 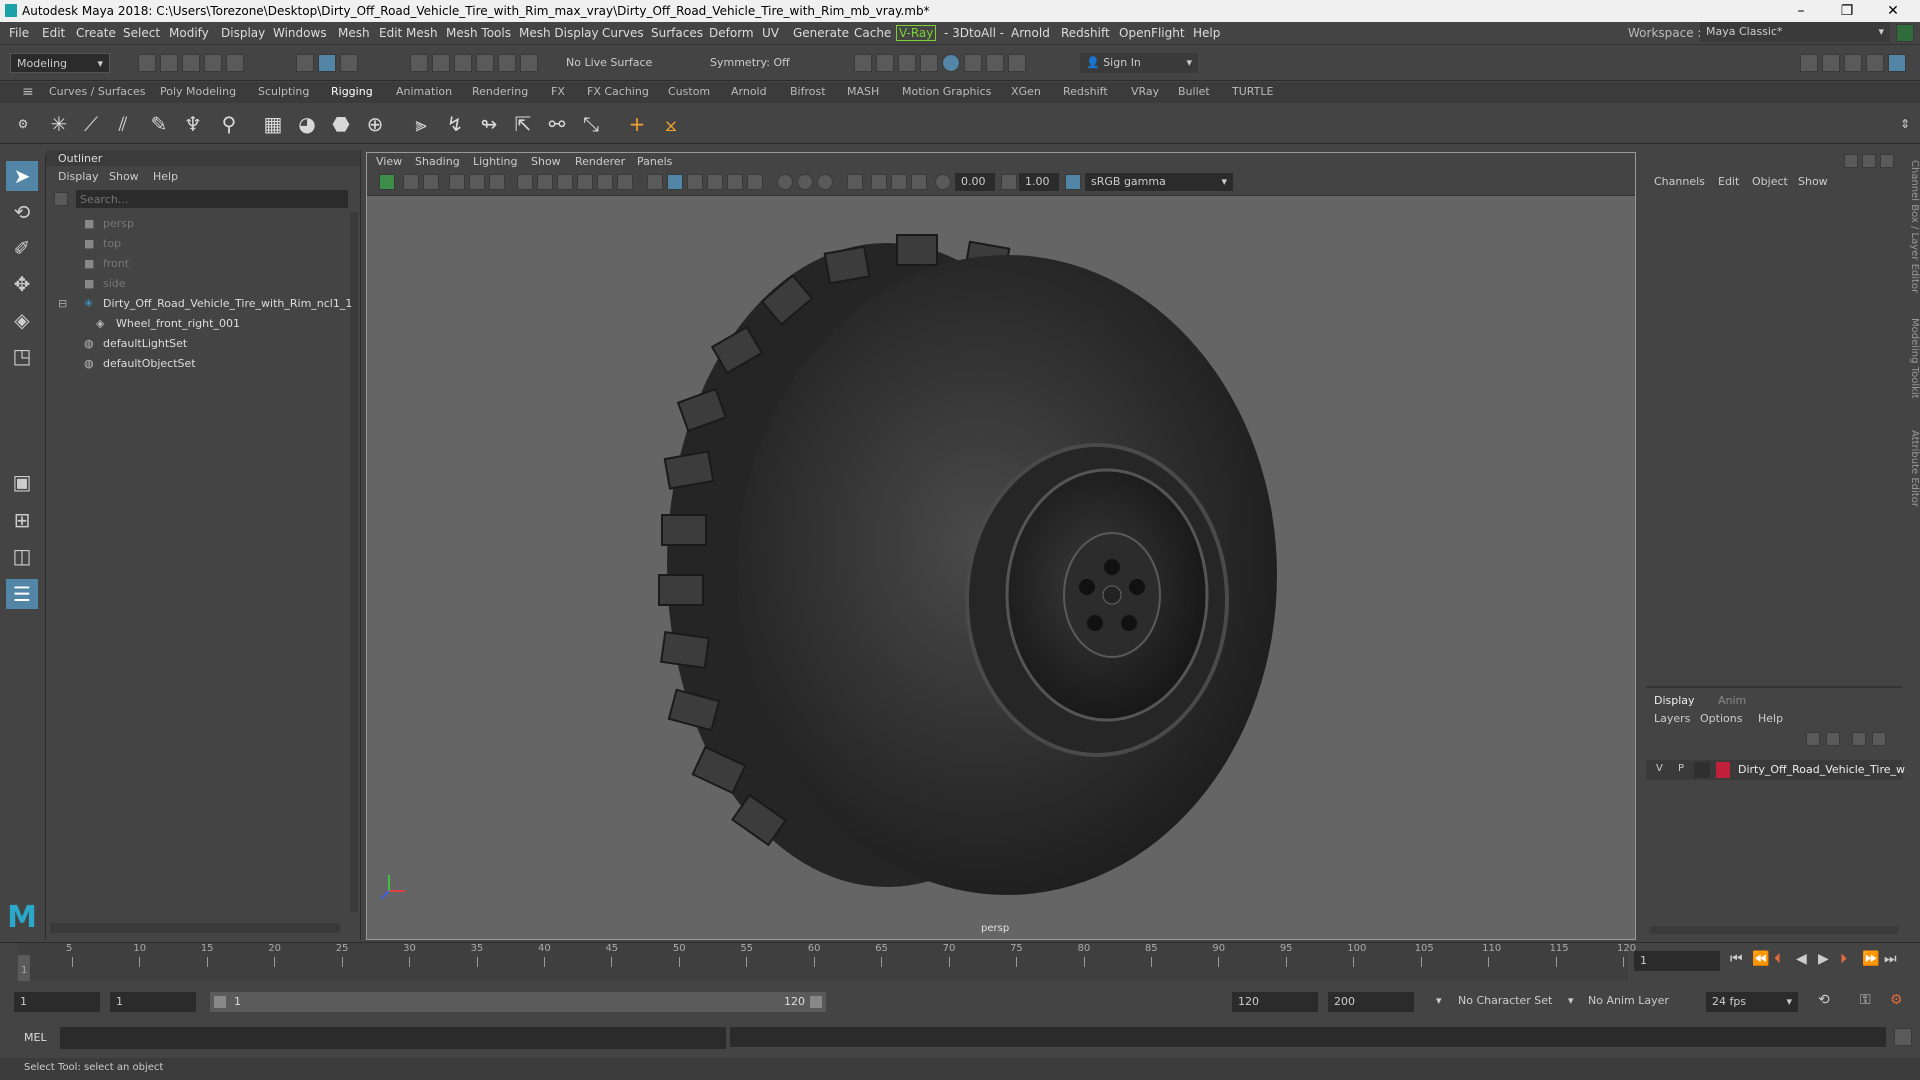 What do you see at coordinates (307, 124) in the screenshot?
I see `create-cluster-icon: ◕` at bounding box center [307, 124].